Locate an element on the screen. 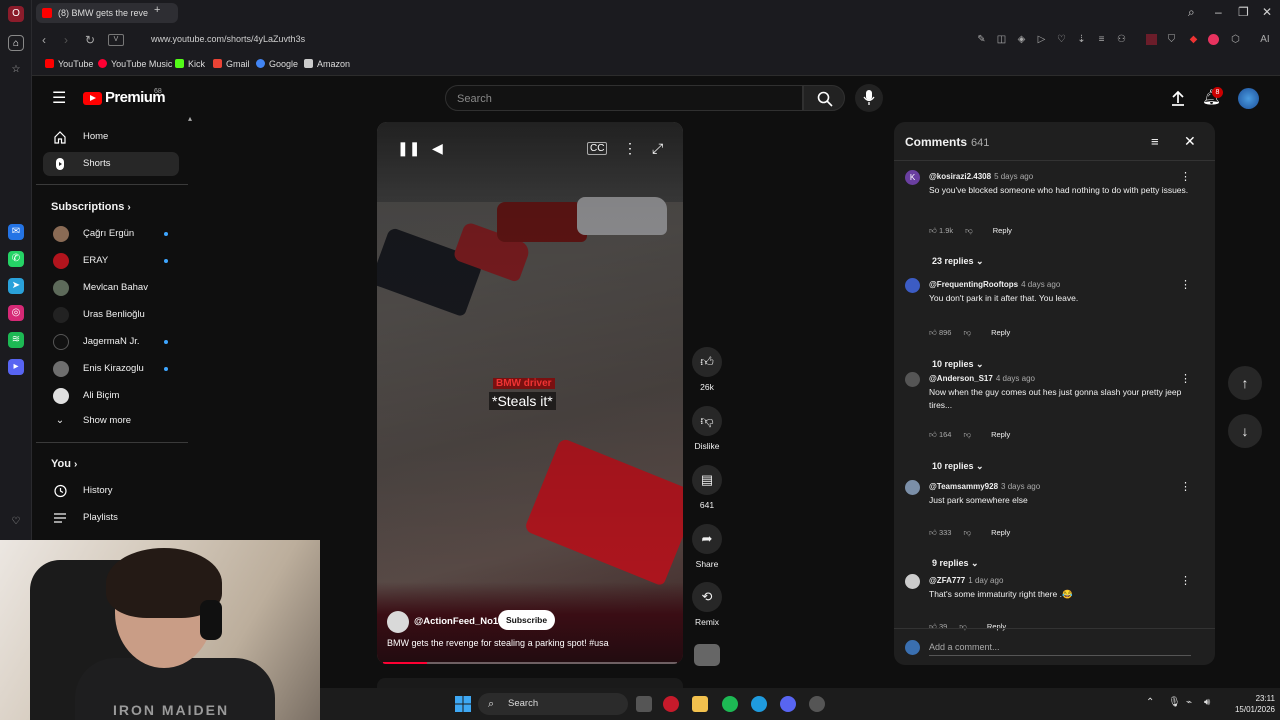 The height and width of the screenshot is (720, 1280). subscription-item: Uras Benlioğlu is located at coordinates (111, 315).